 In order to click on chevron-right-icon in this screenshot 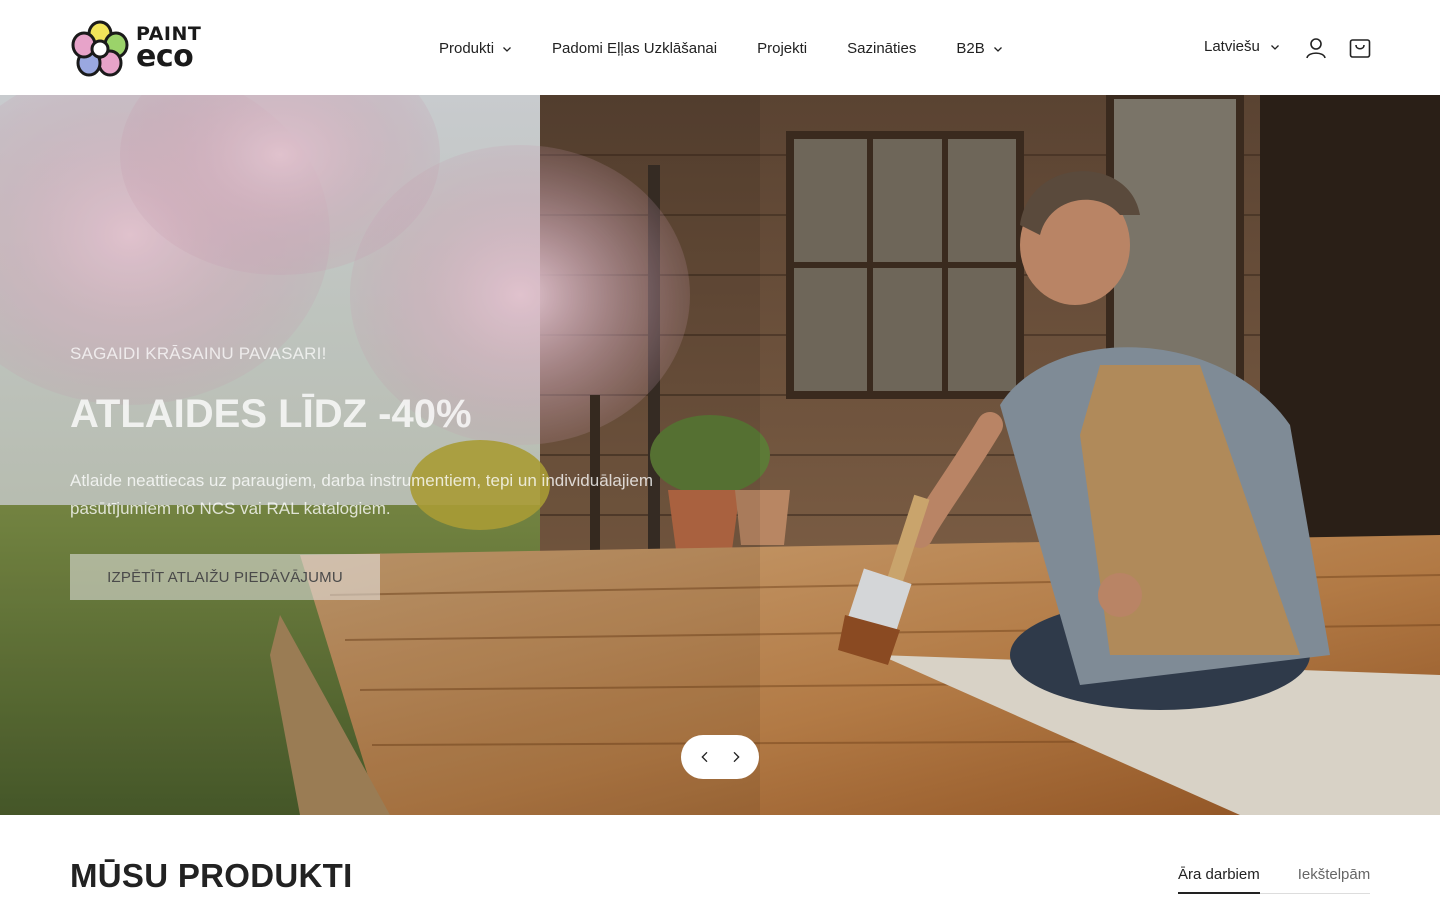, I will do `click(736, 757)`.